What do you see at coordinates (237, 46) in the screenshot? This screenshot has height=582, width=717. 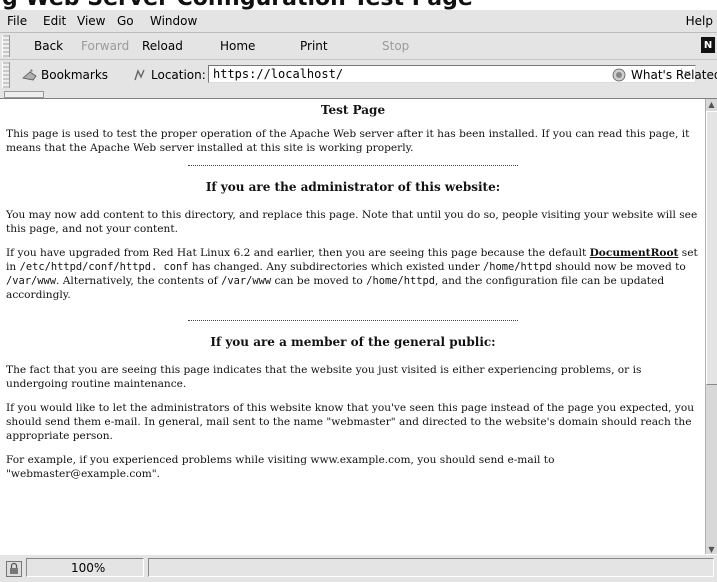 I see `home-button: Home` at bounding box center [237, 46].